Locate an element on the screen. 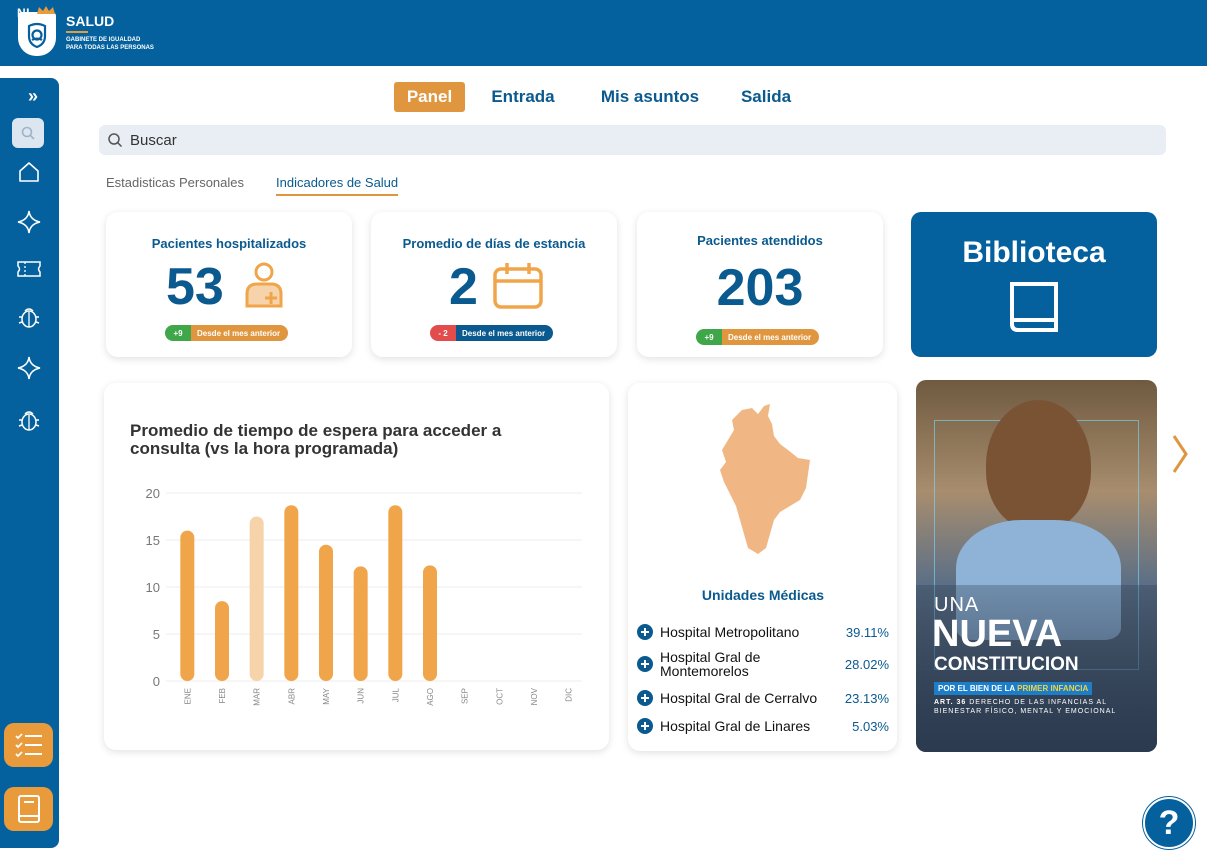  hospital-name: Hospital Gral de Linares is located at coordinates (735, 726).